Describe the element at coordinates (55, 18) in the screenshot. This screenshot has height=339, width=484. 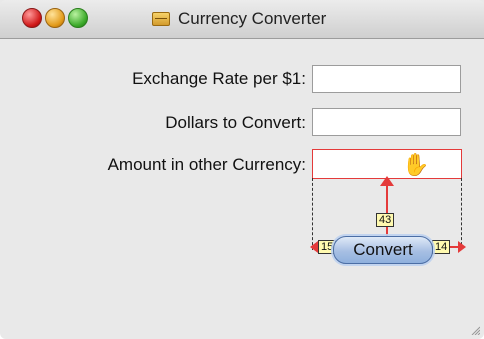
I see `minimize-icon` at that location.